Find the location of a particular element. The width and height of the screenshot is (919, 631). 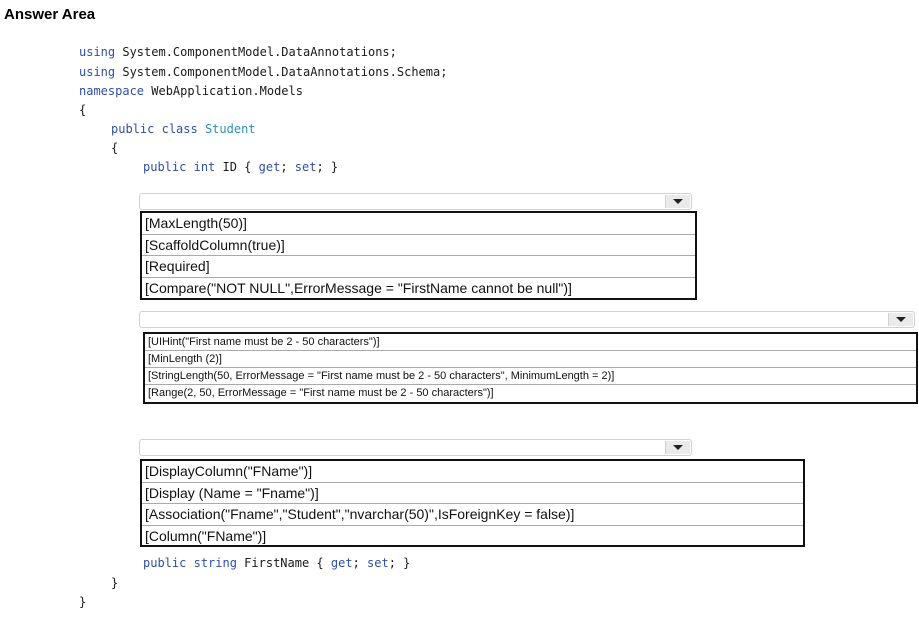

dropdown-3-option: [Display (Name = "Fname")] is located at coordinates (472, 493).